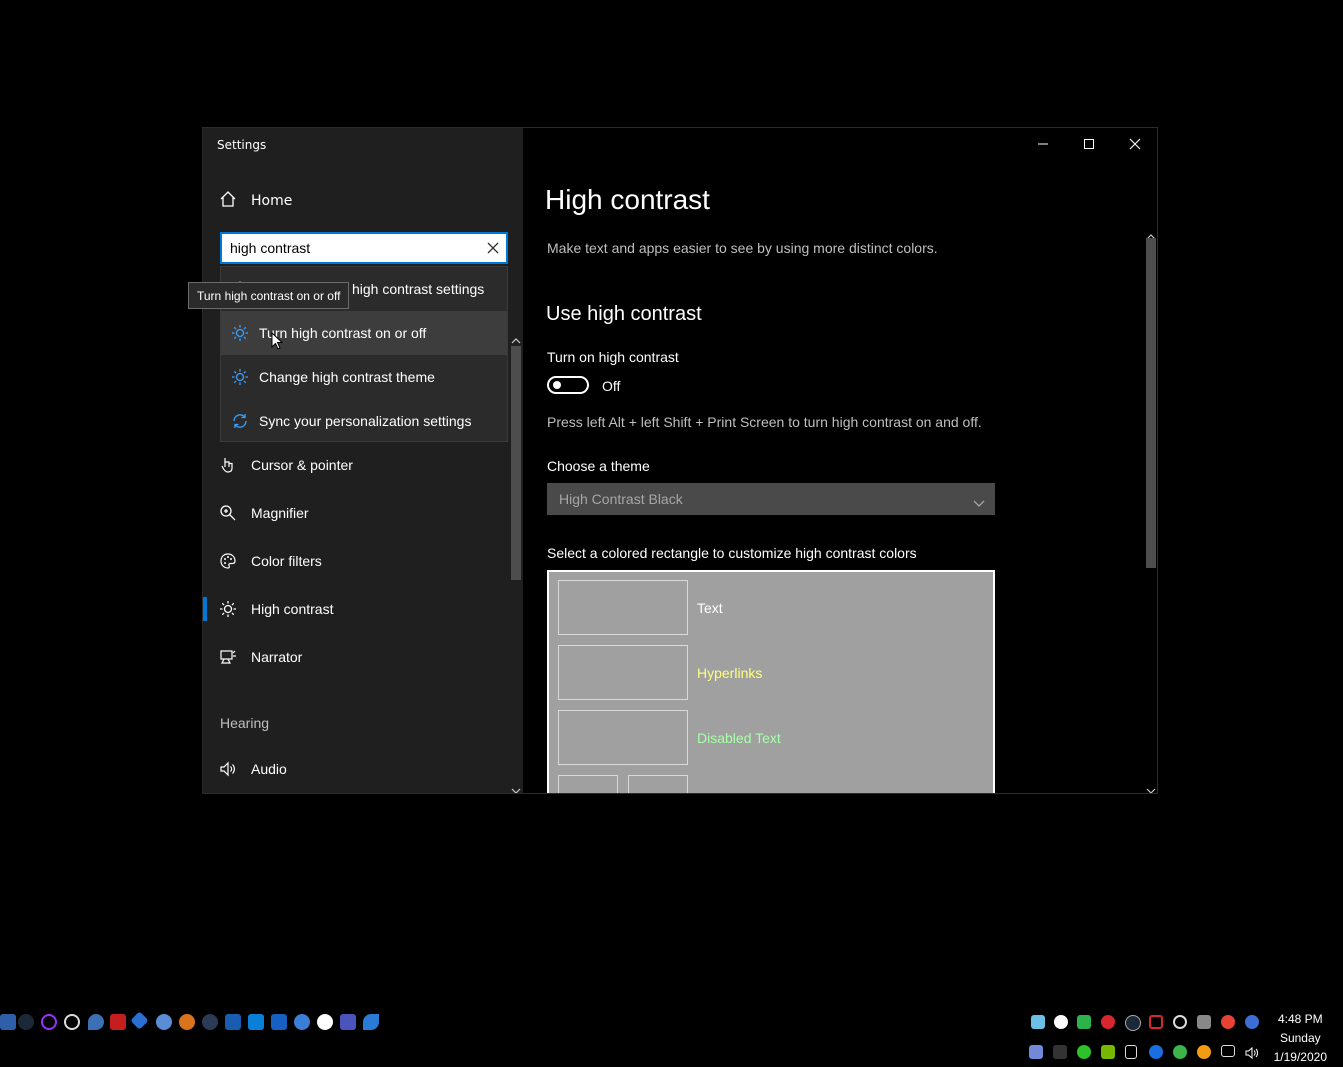  What do you see at coordinates (598, 466) in the screenshot?
I see `theme-label: Choose a theme` at bounding box center [598, 466].